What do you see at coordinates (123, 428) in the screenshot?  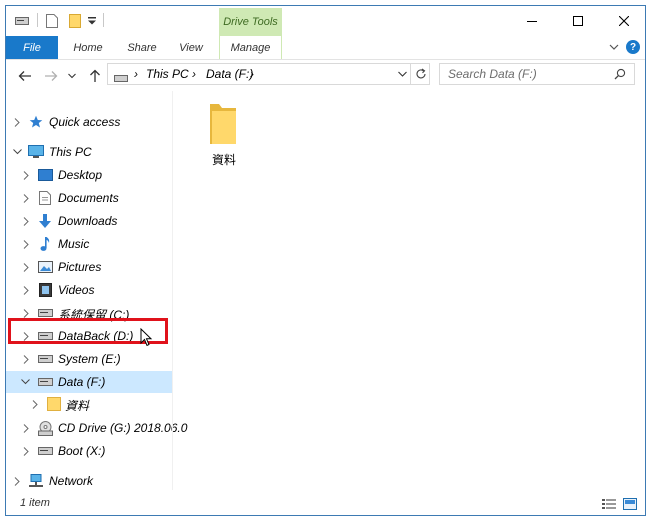 I see `nav-label: CD Drive (G:) 2018.06.0` at bounding box center [123, 428].